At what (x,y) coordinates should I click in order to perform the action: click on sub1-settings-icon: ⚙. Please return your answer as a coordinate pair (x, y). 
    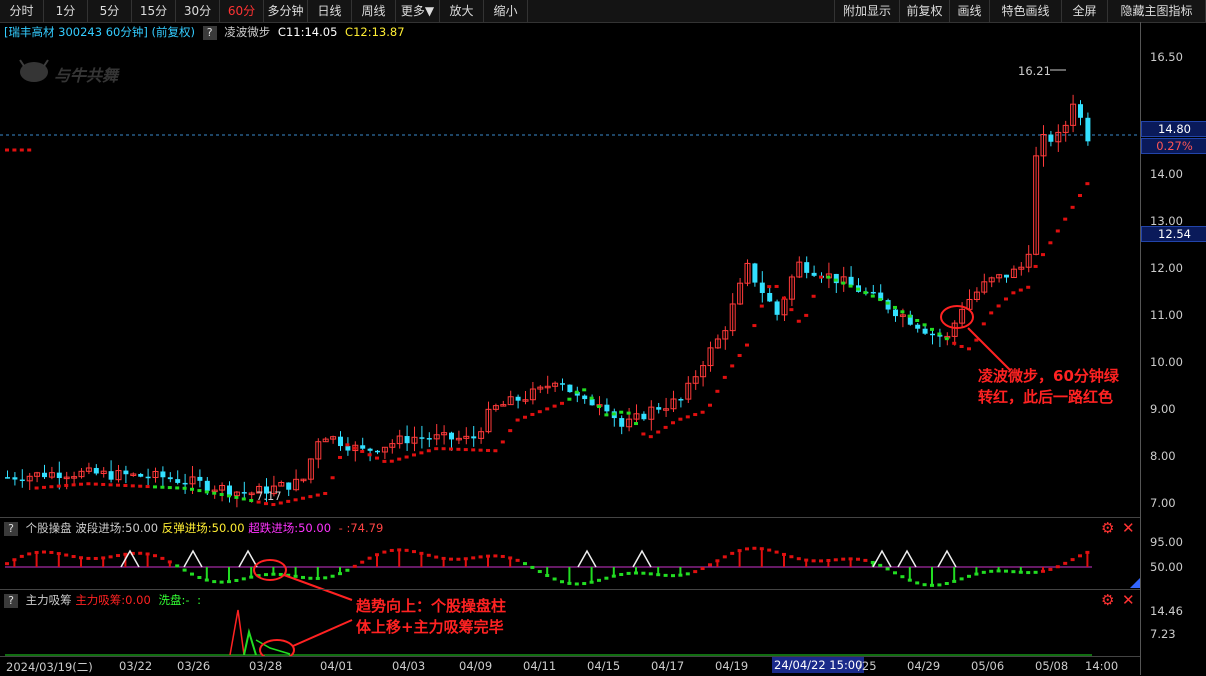
    Looking at the image, I should click on (1107, 528).